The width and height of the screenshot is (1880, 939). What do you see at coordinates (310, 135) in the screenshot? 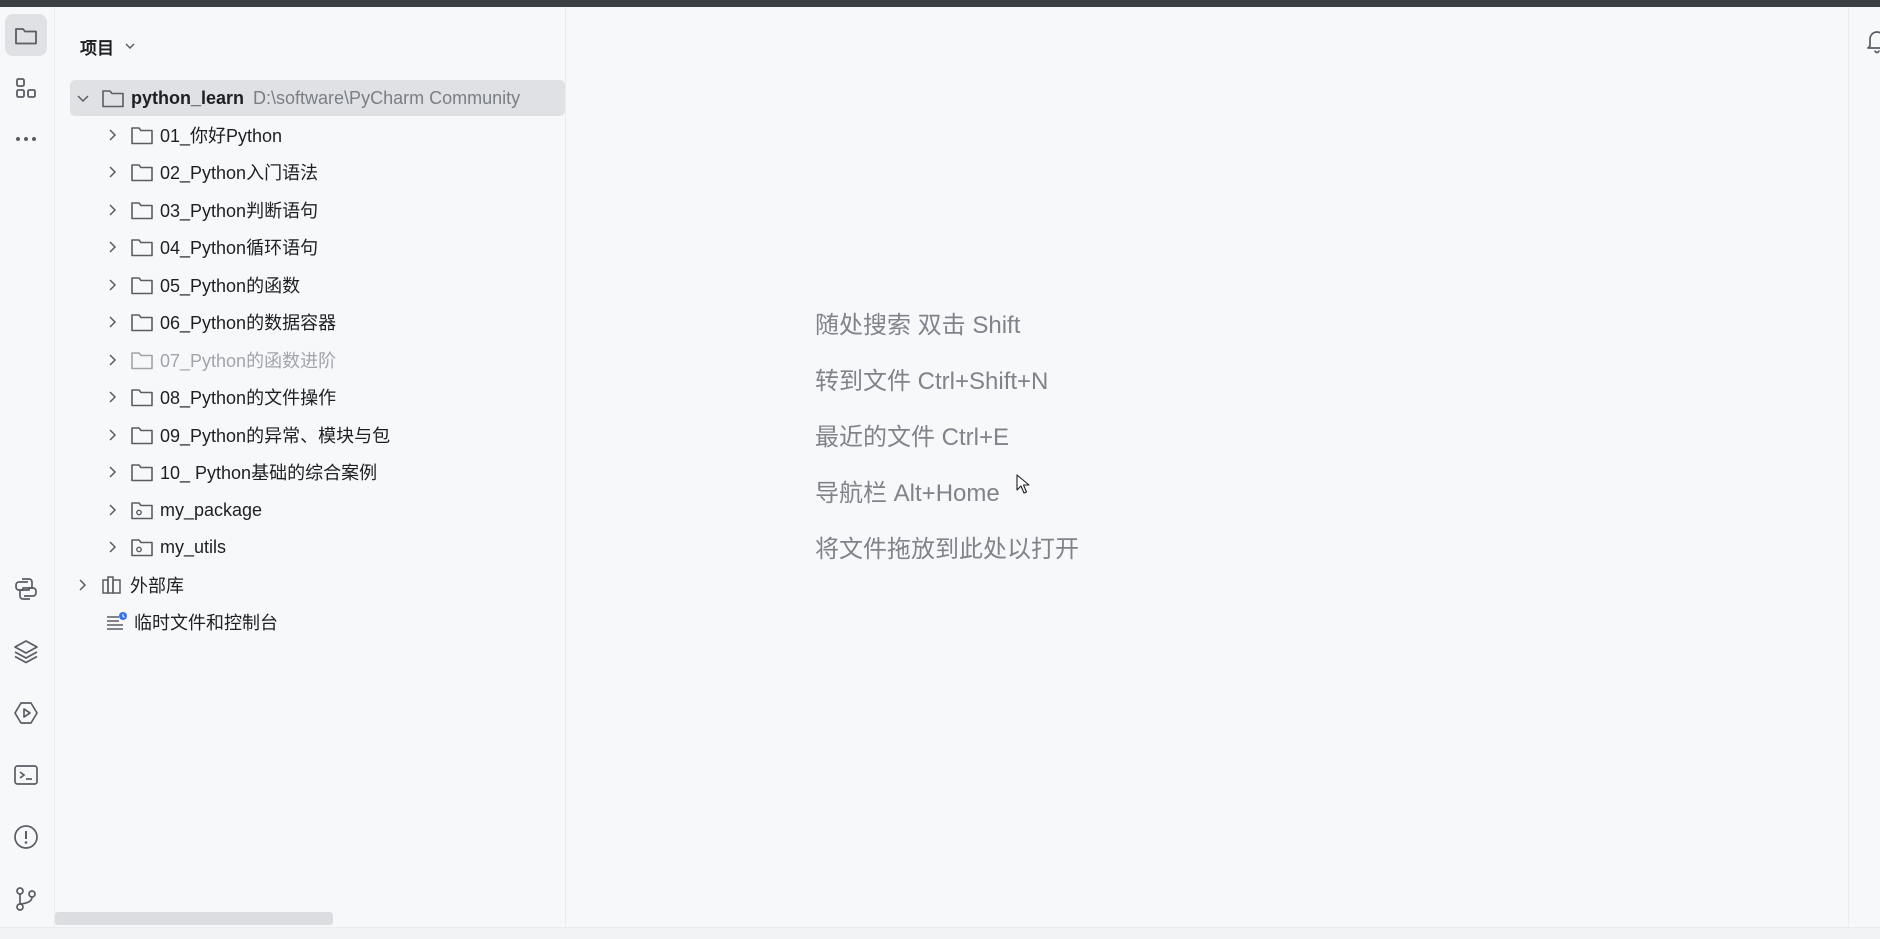
I see `tree-folder-item: 01_你好Python` at bounding box center [310, 135].